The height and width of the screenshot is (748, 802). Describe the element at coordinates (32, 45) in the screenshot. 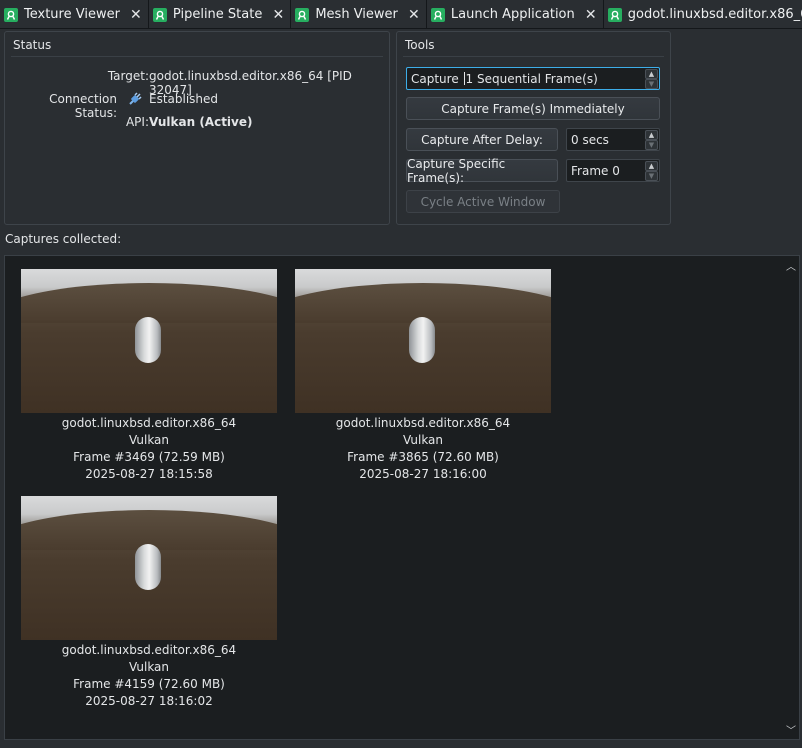

I see `group-title: Status` at that location.